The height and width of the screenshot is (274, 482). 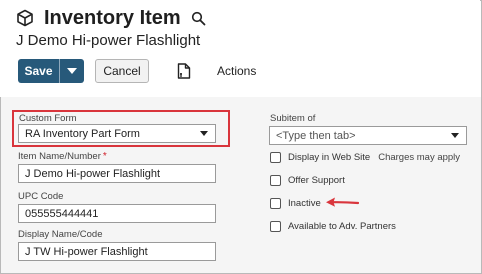 What do you see at coordinates (275, 180) in the screenshot?
I see `offer-support-checkbox` at bounding box center [275, 180].